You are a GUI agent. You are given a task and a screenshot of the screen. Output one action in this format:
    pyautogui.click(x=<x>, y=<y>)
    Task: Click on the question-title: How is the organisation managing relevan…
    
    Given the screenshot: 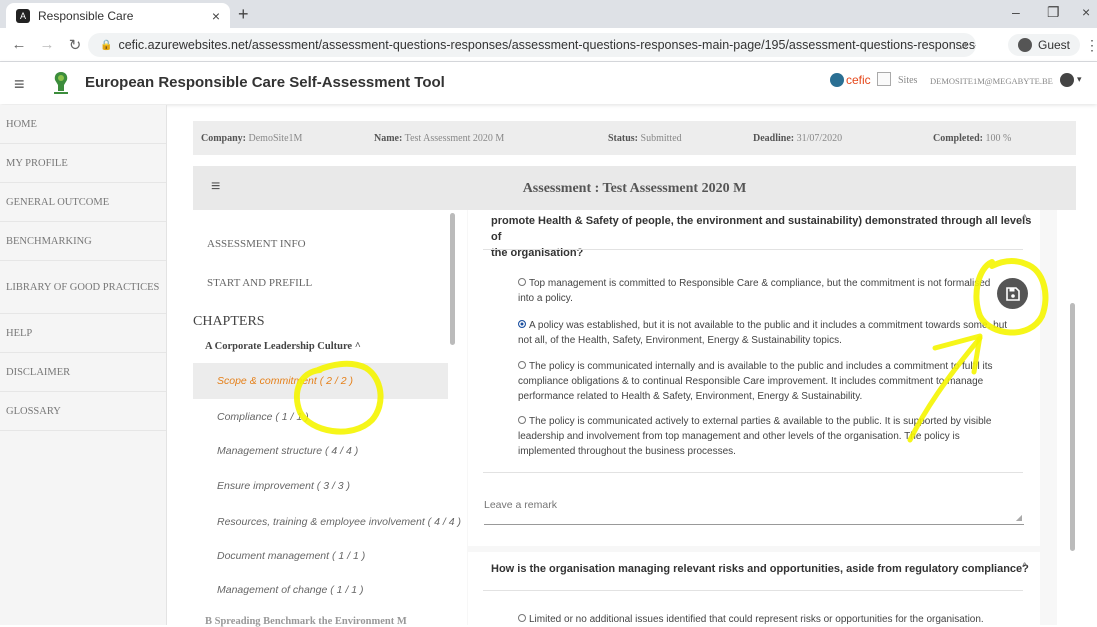 What is the action you would take?
    pyautogui.click(x=760, y=569)
    